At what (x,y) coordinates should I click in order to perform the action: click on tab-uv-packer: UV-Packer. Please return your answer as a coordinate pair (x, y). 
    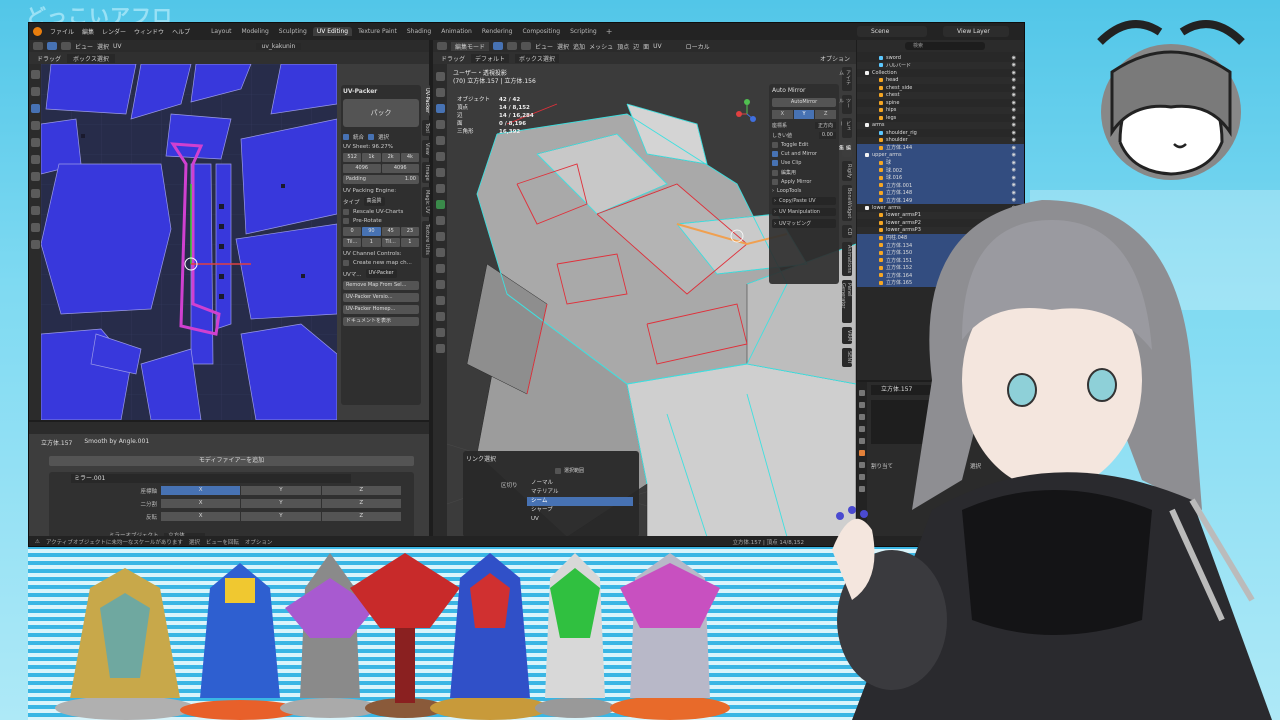
    Looking at the image, I should click on (426, 101).